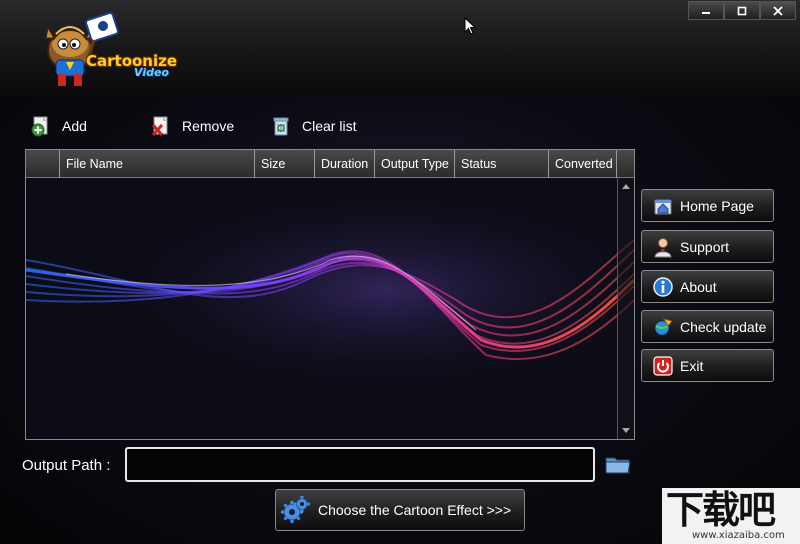 This screenshot has height=544, width=800. Describe the element at coordinates (43, 164) in the screenshot. I see `column-header-select` at that location.